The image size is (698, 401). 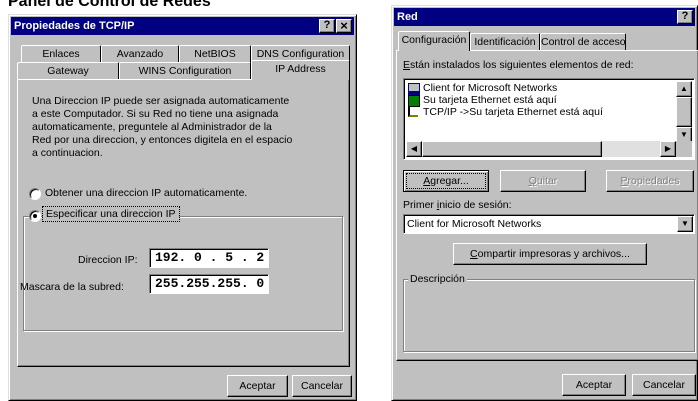 What do you see at coordinates (490, 100) in the screenshot?
I see `component-item: Su tarjeta Ethernet está aquí` at bounding box center [490, 100].